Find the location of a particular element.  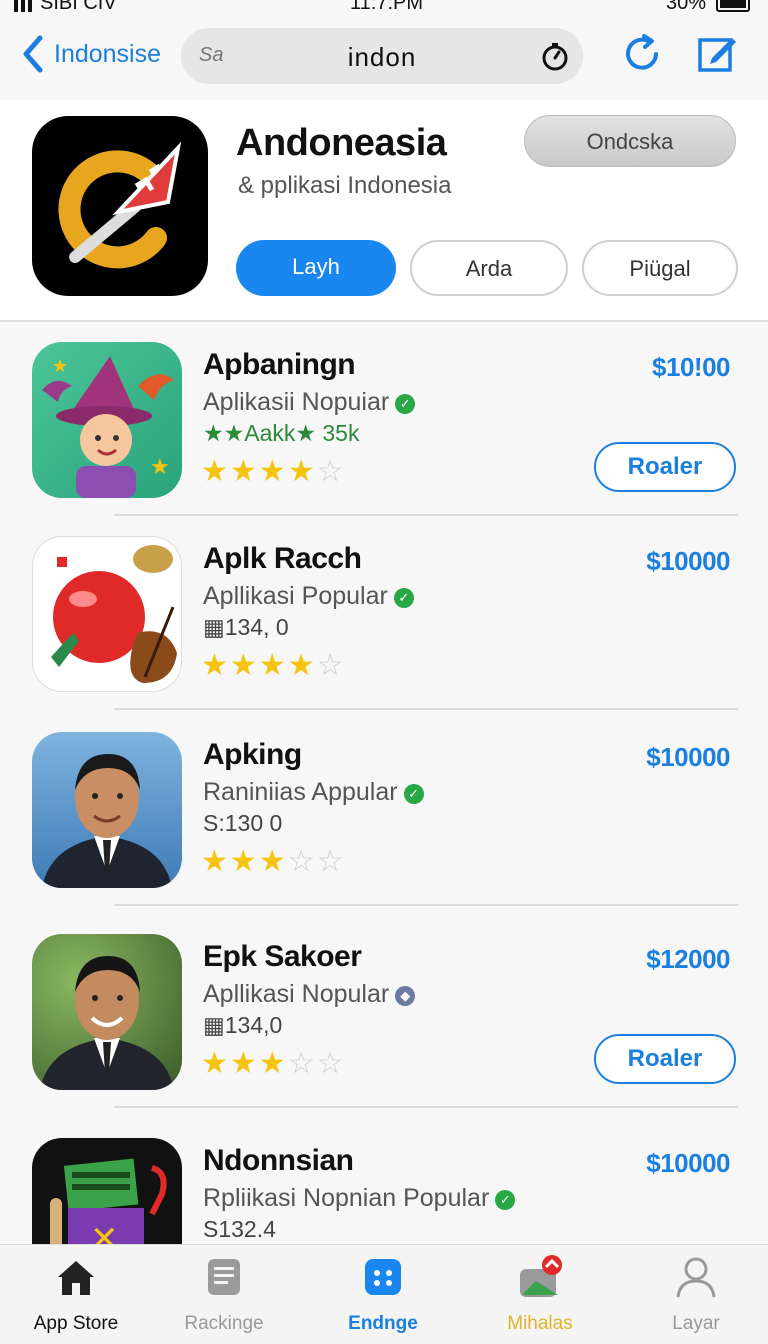

tab-label: Rackinge is located at coordinates (224, 1323).